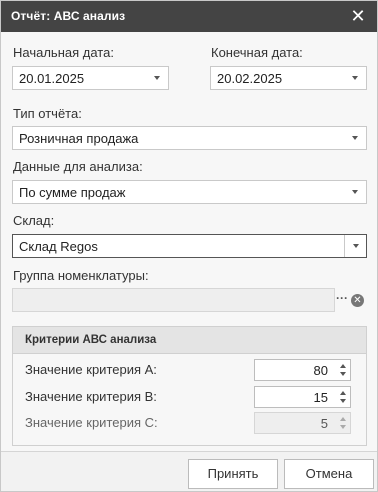 The height and width of the screenshot is (492, 378). What do you see at coordinates (173, 300) in the screenshot?
I see `item-group-field` at bounding box center [173, 300].